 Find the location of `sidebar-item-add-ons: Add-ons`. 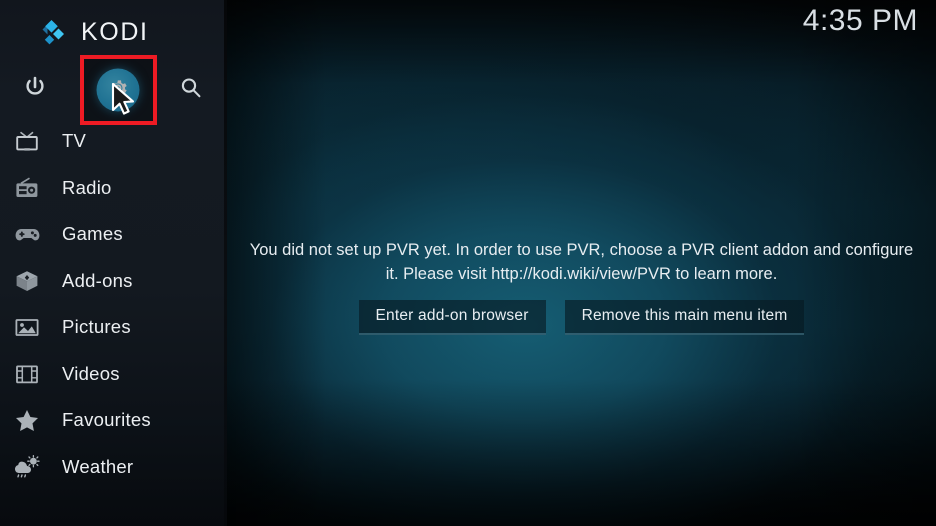

sidebar-item-add-ons: Add-ons is located at coordinates (113, 281).